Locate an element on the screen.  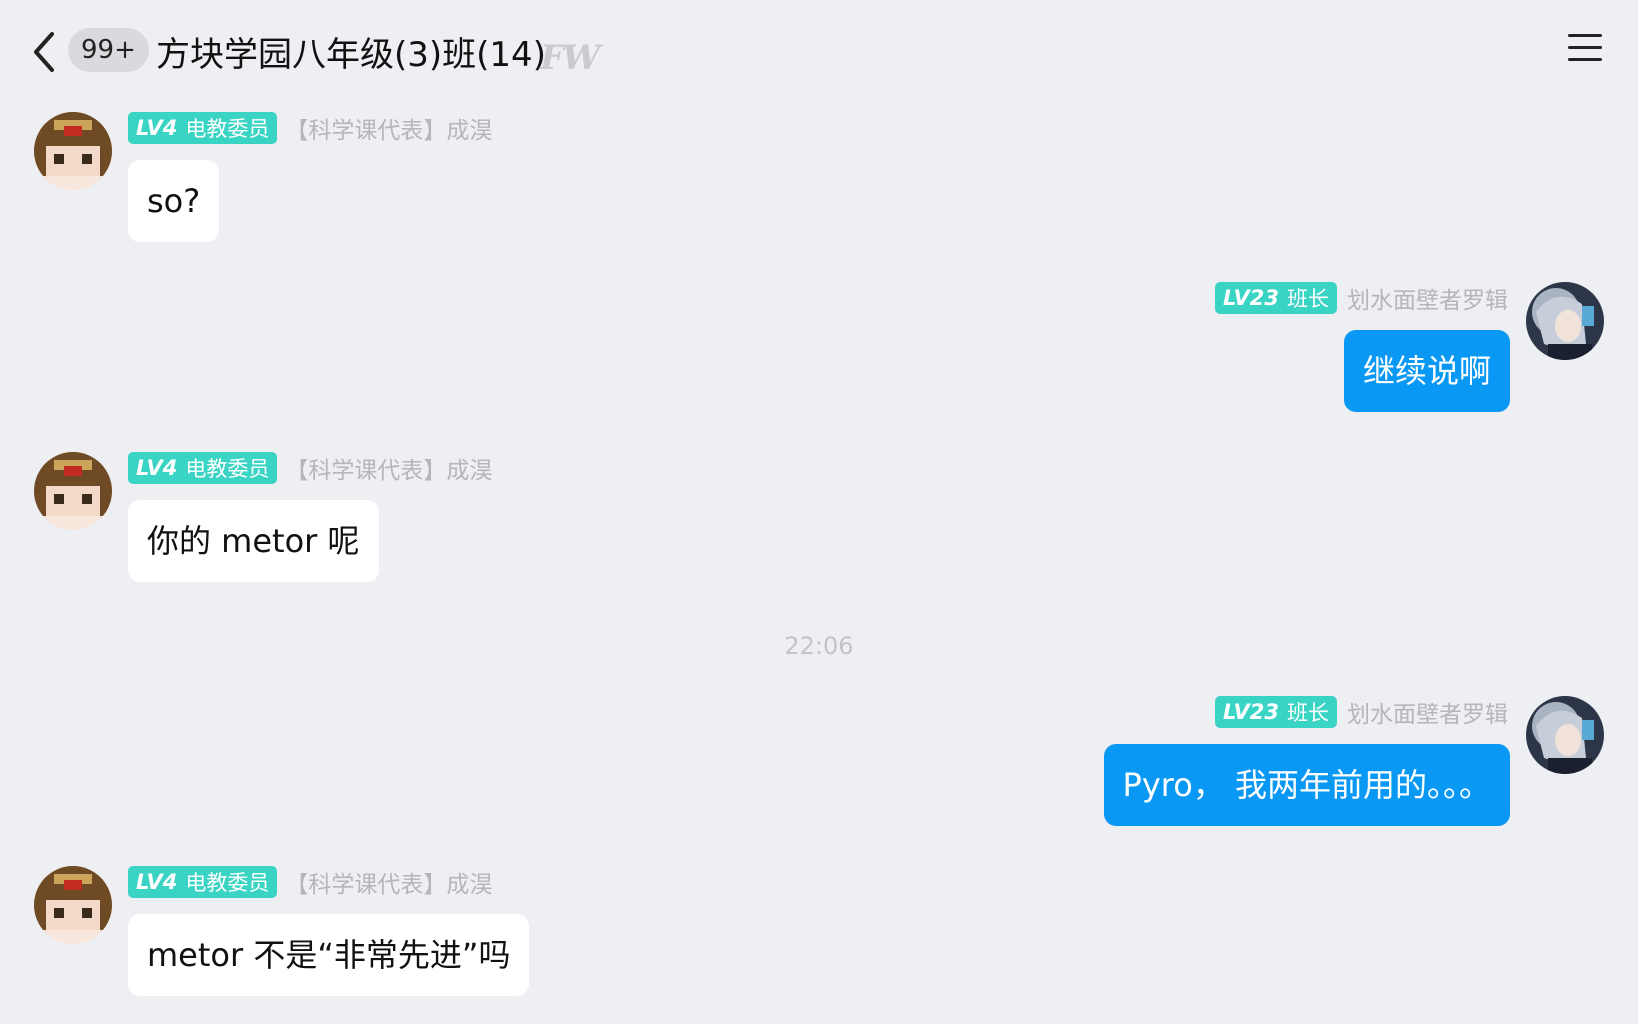
message-bubble: Pyro， 我两年前用的。。。 is located at coordinates (1306, 785).